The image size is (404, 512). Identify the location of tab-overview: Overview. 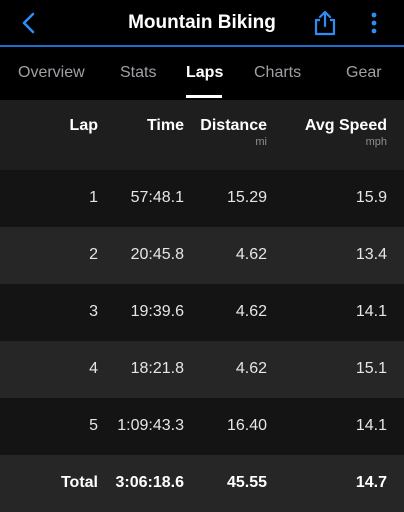
(51, 73).